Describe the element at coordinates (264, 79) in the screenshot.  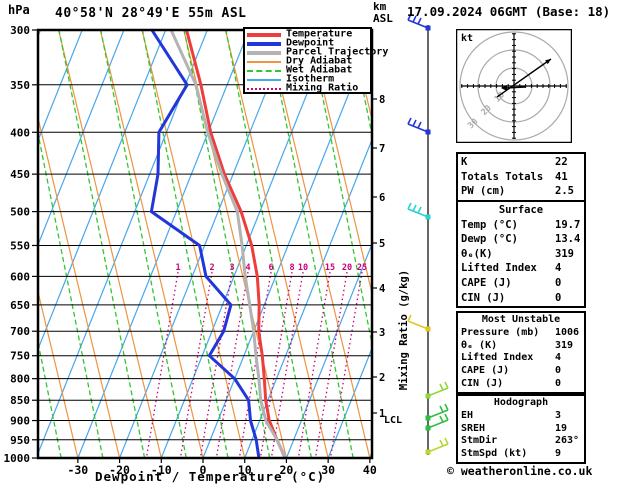
I see `legend-swatch-isotherm` at that location.